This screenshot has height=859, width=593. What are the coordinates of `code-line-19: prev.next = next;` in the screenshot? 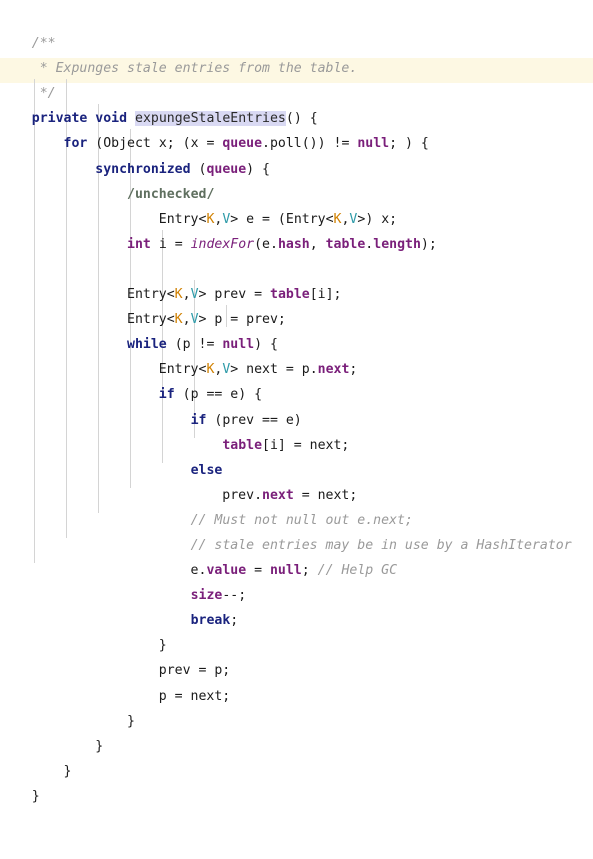 It's located at (296, 495).